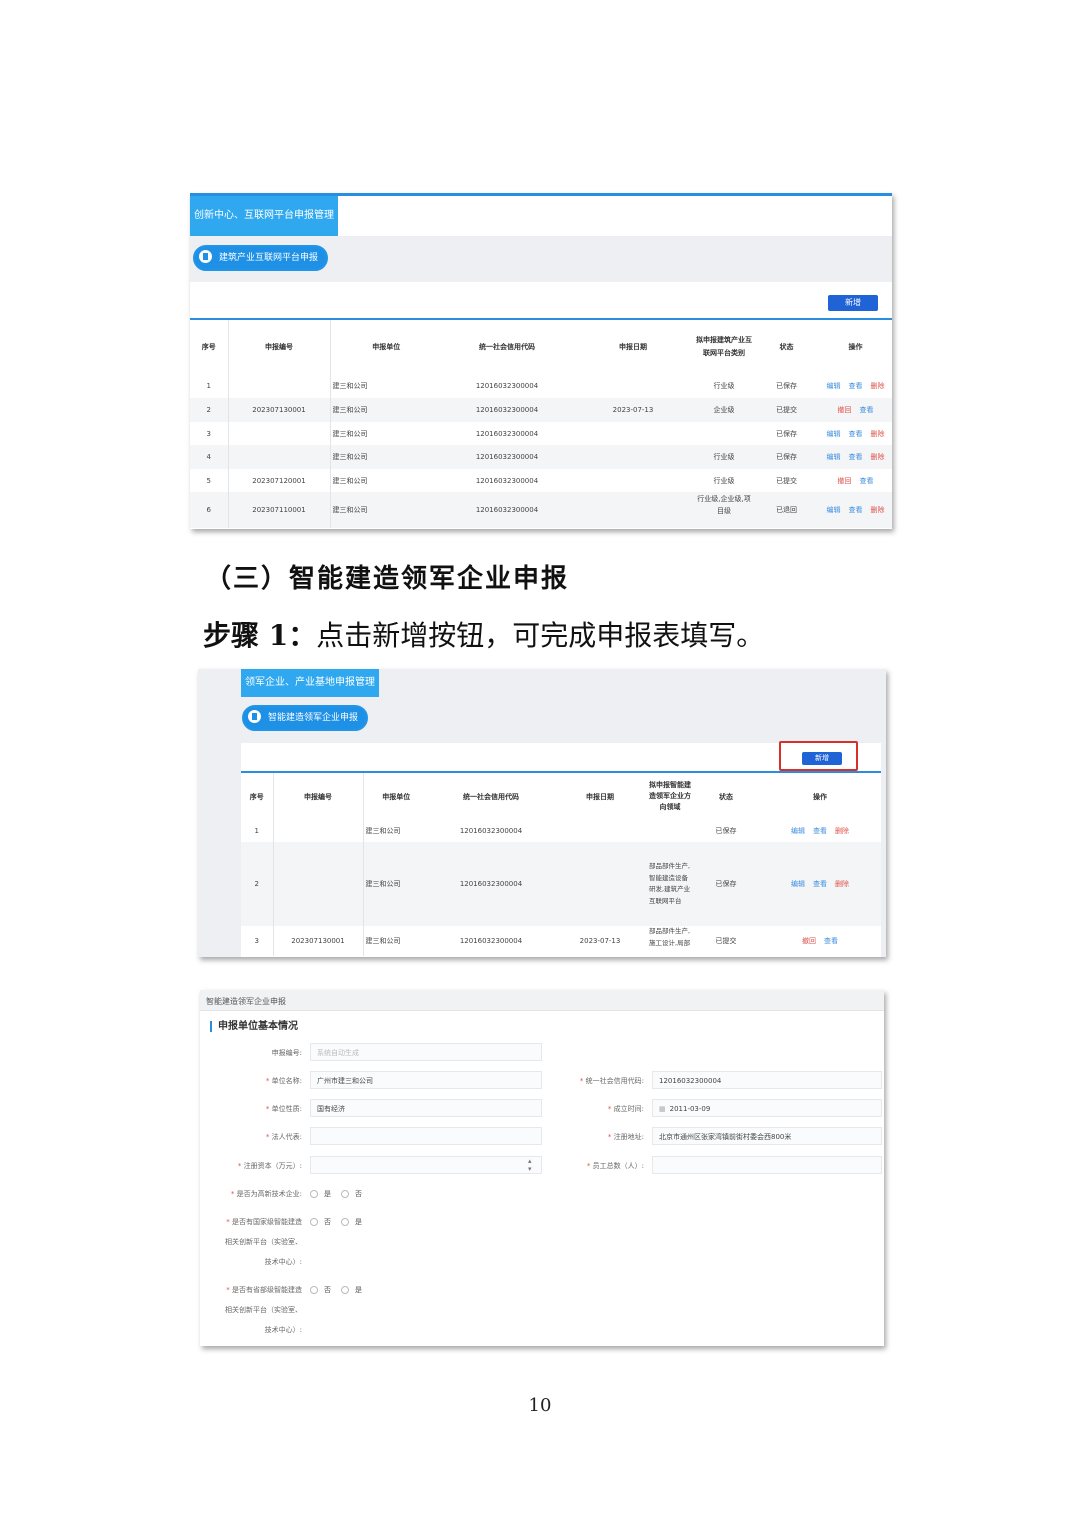 The width and height of the screenshot is (1080, 1527). What do you see at coordinates (267, 1290) in the screenshot?
I see `provincial-label-line1: 是否有省部级智能建造` at bounding box center [267, 1290].